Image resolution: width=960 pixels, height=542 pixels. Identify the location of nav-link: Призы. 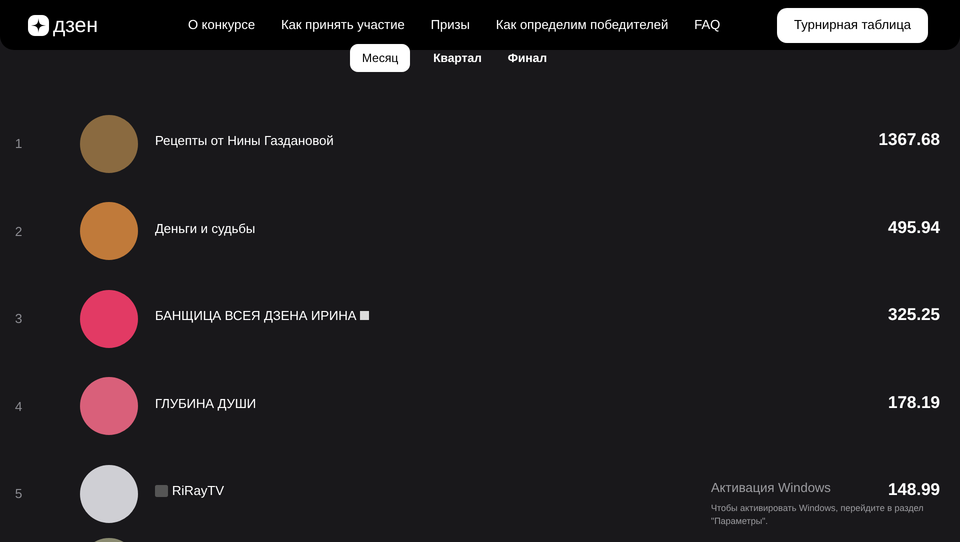
(450, 25).